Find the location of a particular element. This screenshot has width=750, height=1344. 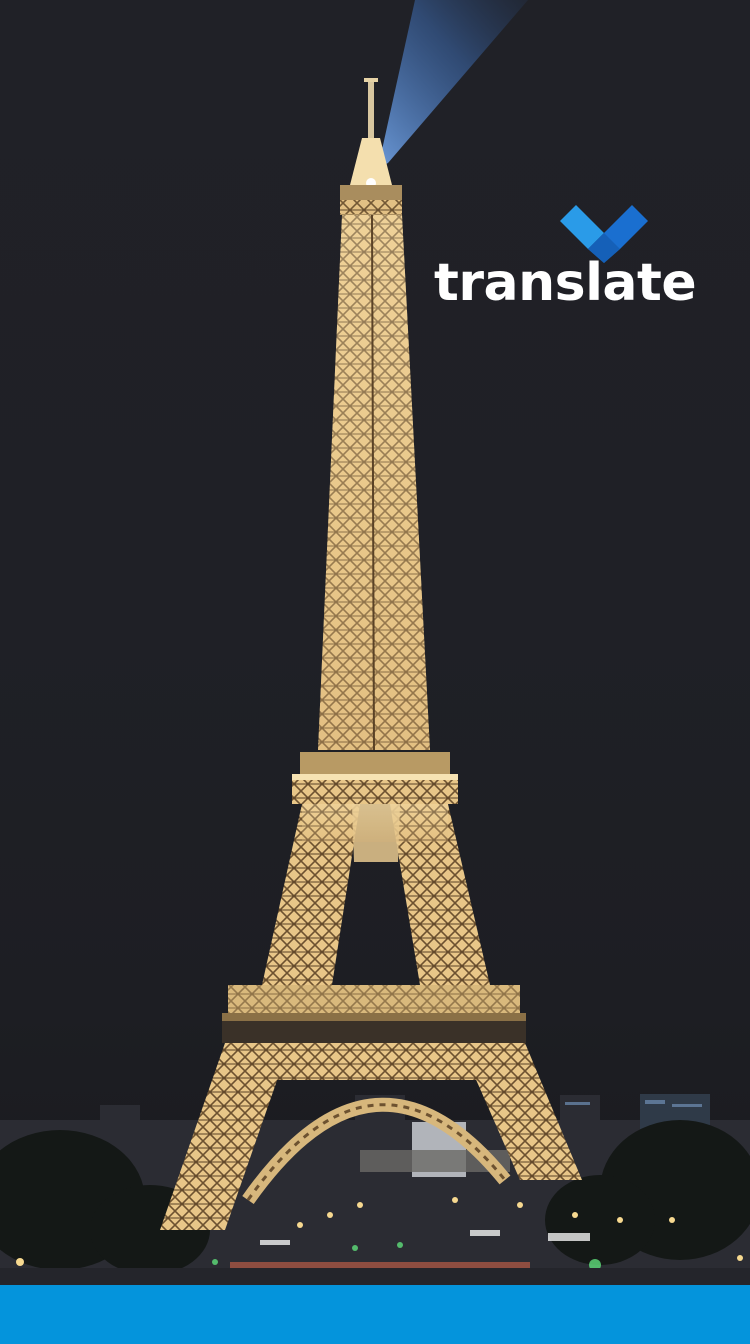

translate-logo: translate is located at coordinates (564, 259).